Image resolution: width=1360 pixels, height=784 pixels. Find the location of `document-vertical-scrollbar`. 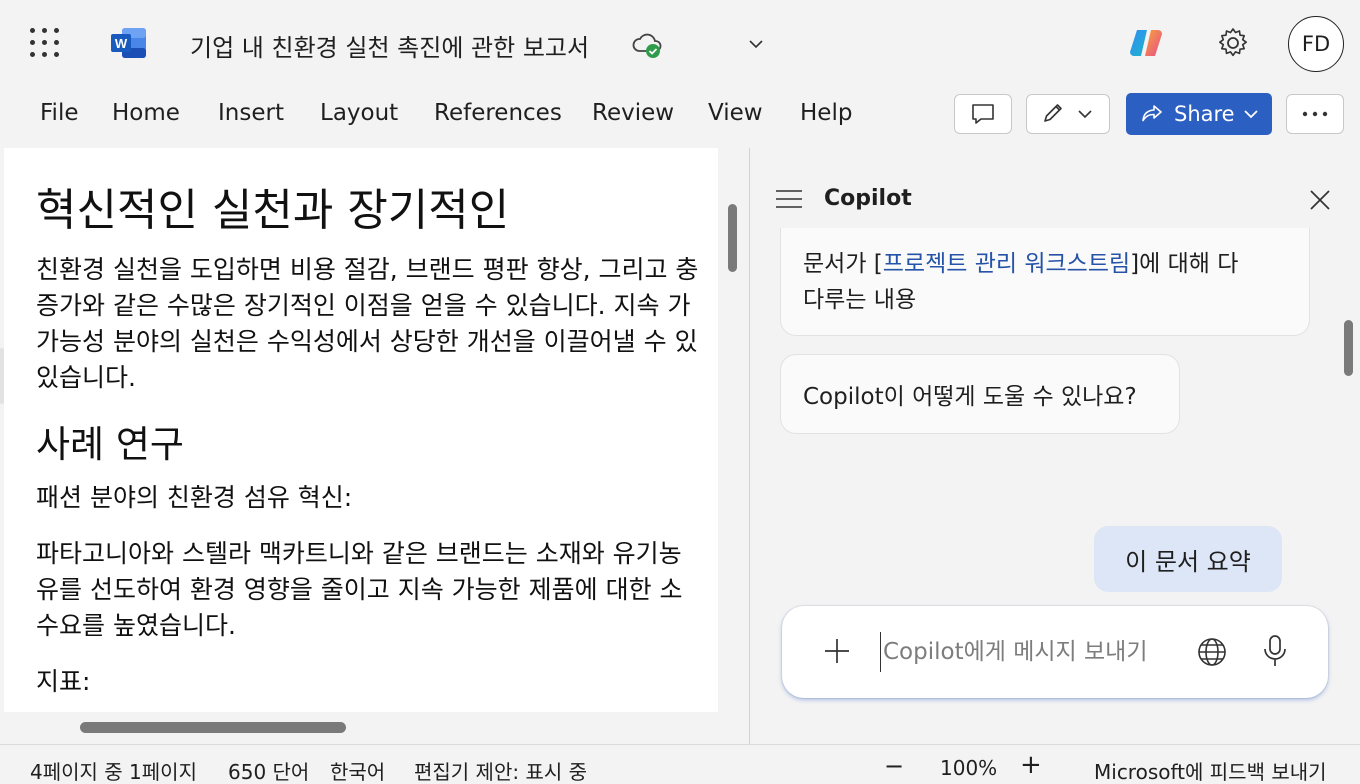

document-vertical-scrollbar is located at coordinates (732, 238).